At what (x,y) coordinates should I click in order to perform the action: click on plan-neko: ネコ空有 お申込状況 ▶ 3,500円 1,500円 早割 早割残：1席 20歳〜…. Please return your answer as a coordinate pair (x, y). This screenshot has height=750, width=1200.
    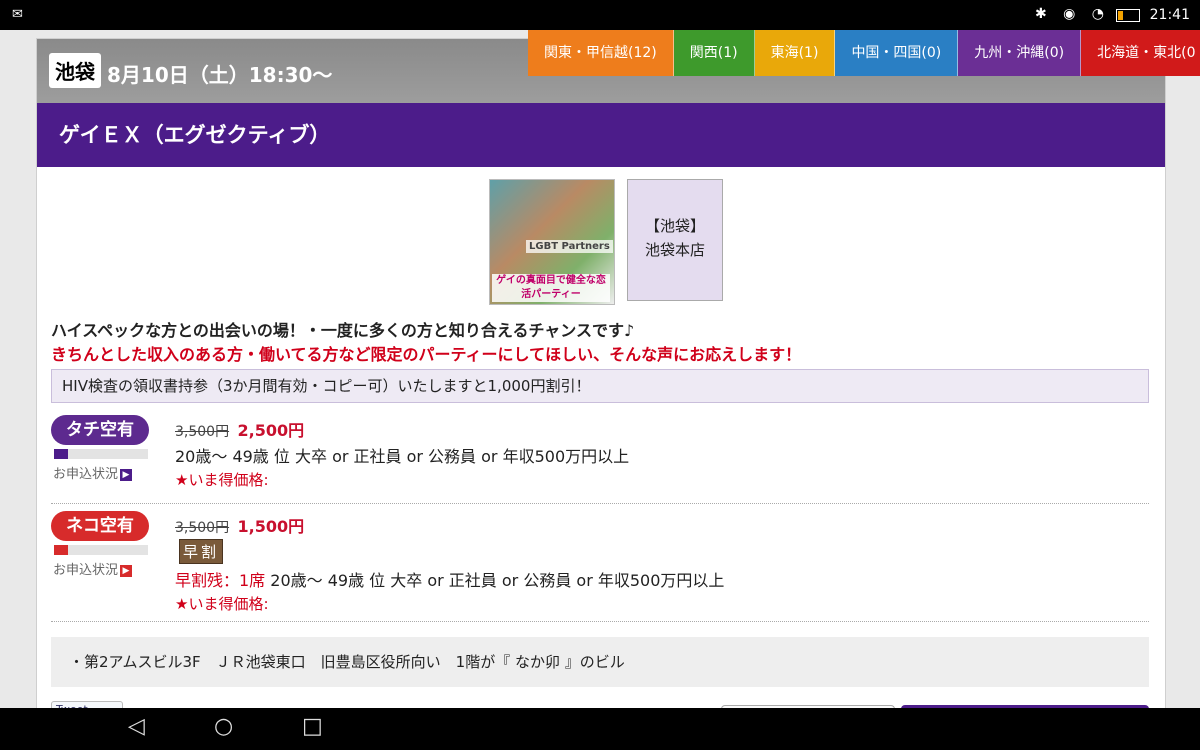
    Looking at the image, I should click on (600, 566).